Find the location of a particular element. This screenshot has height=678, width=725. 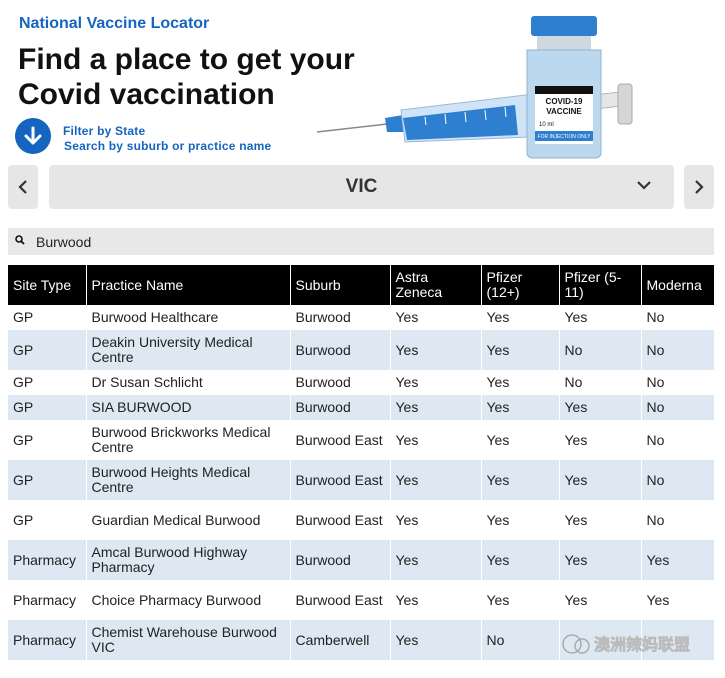

table-row: GP Burwood Healthcare Burwood Yes Yes Yes No is located at coordinates (361, 317).